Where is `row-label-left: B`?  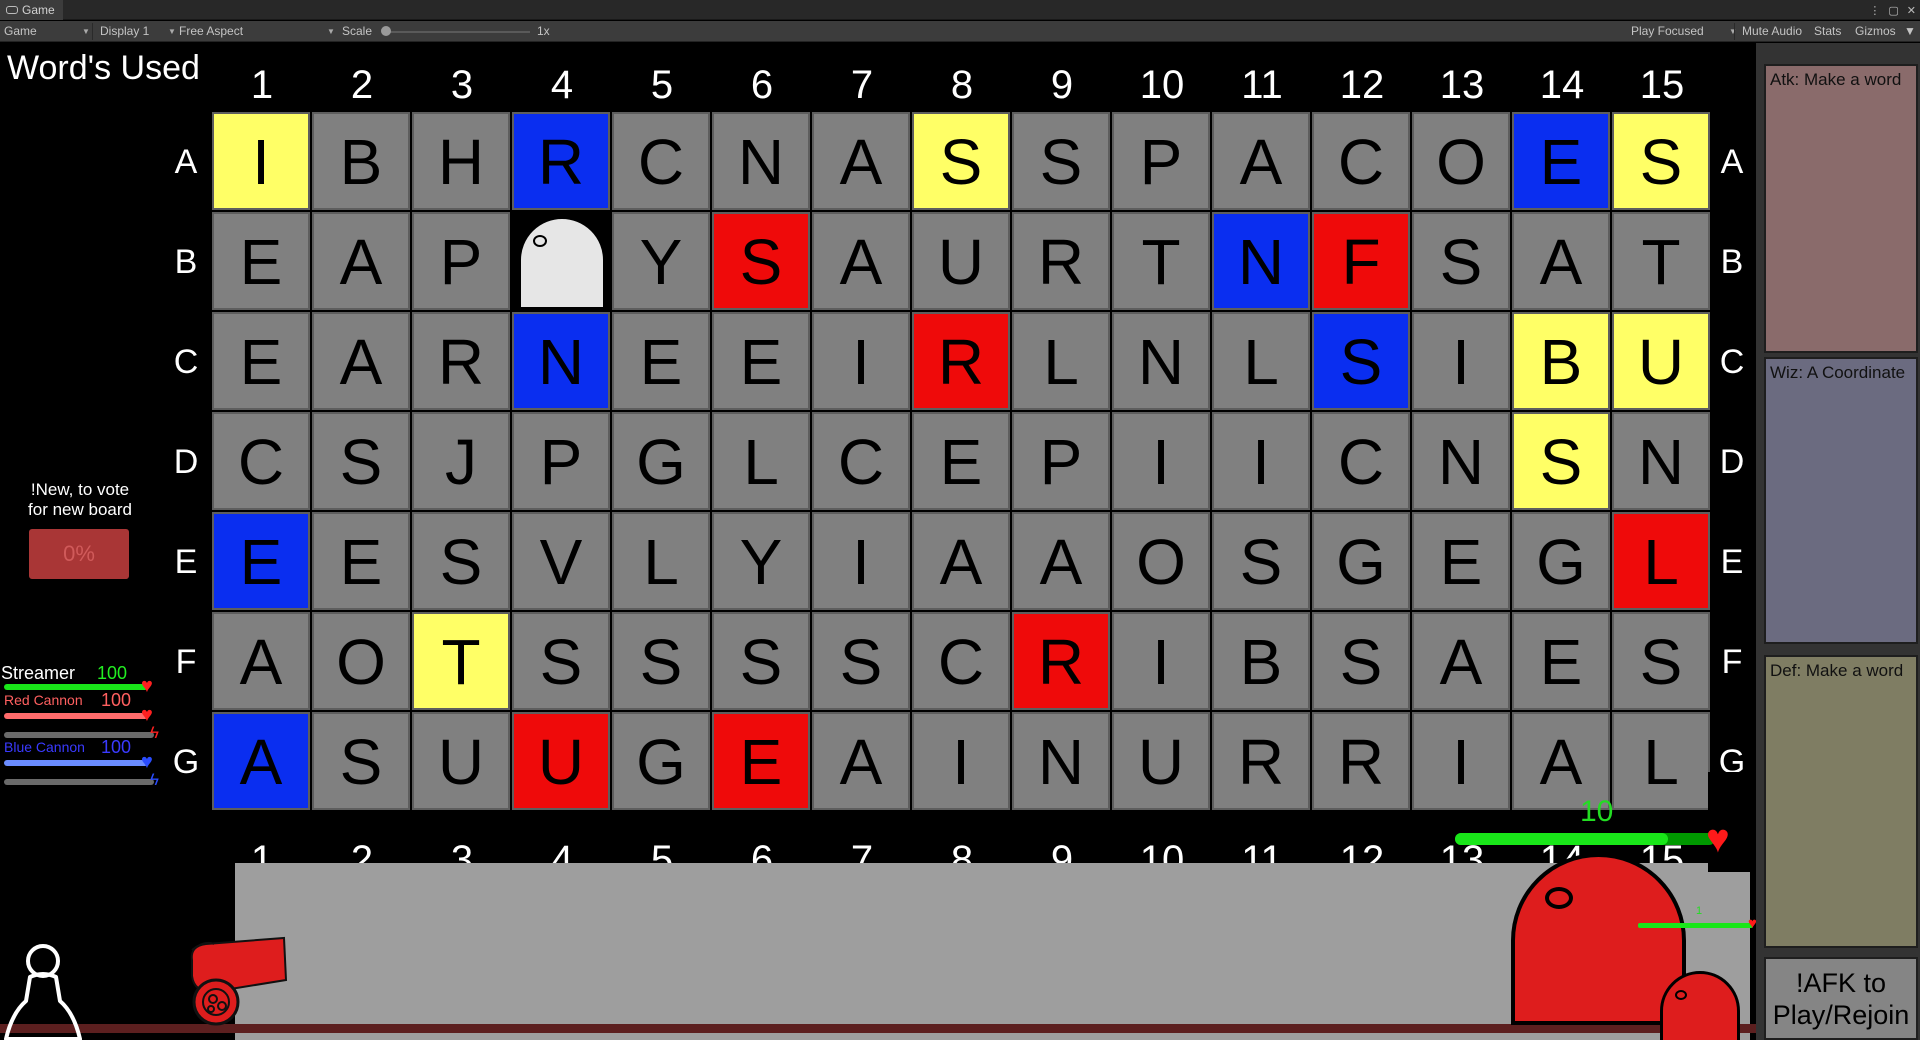 row-label-left: B is located at coordinates (186, 262).